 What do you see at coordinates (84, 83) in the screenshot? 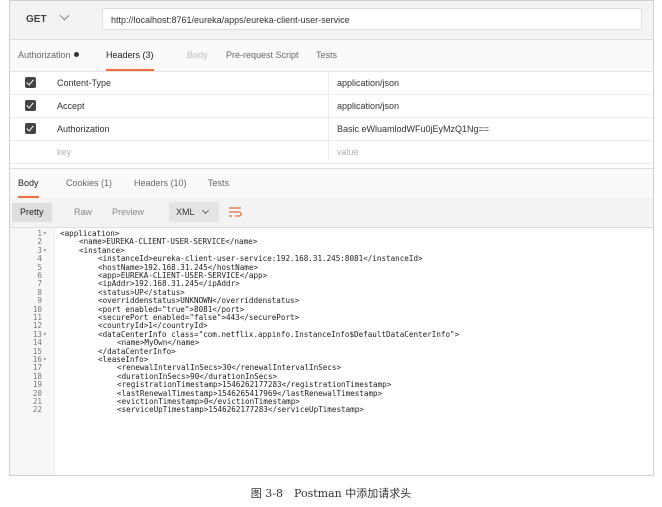
I see `header-key: Content-Type` at bounding box center [84, 83].